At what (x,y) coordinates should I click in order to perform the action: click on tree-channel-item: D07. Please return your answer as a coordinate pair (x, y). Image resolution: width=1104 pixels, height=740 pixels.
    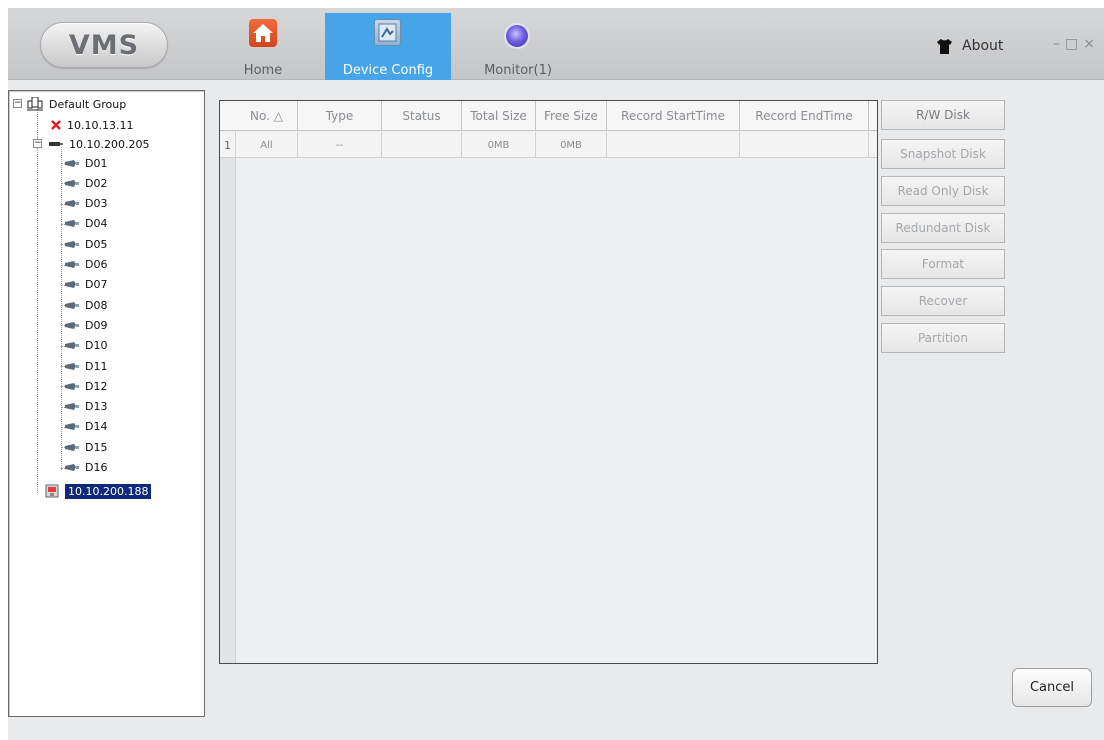
    Looking at the image, I should click on (86, 285).